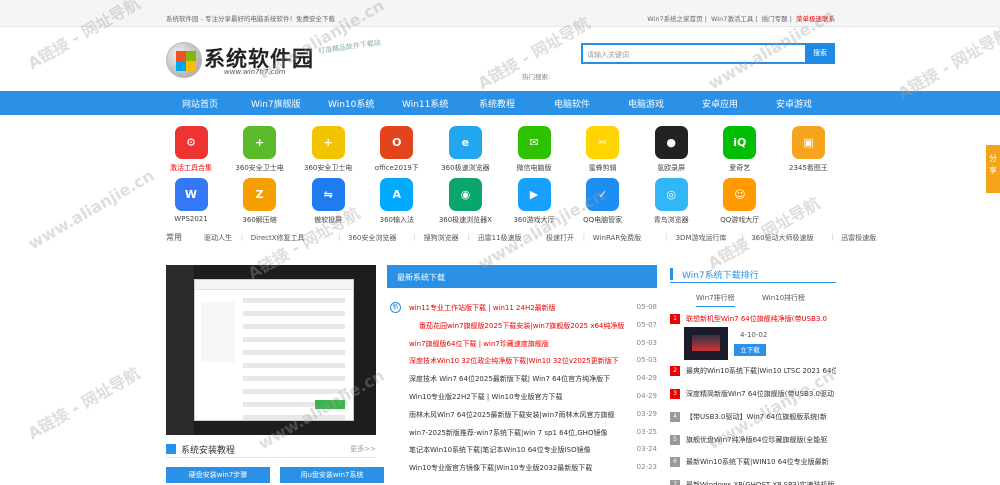 The image size is (1000, 485). I want to click on app-wps: W WPS2021, so click(191, 200).